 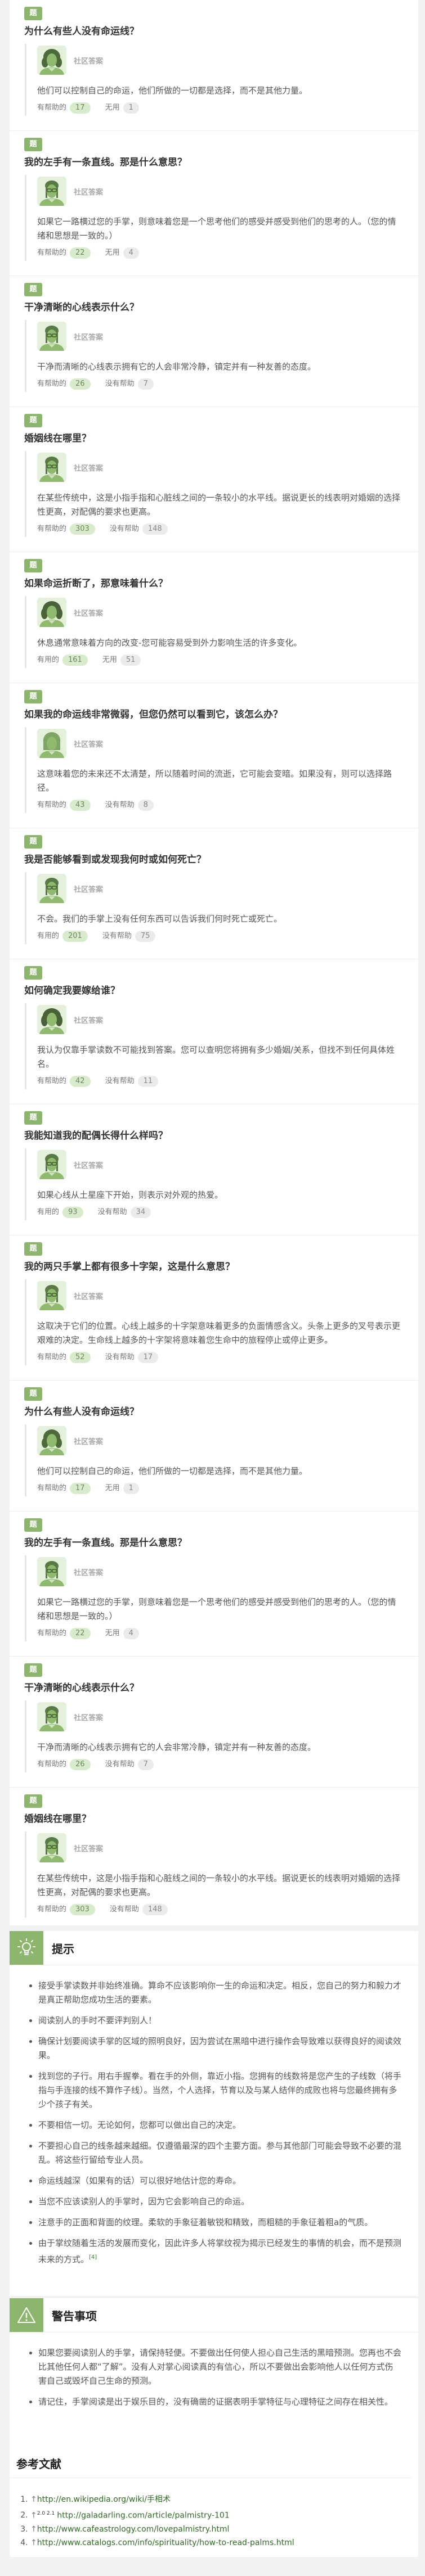 I want to click on question-title: 我是否能够看到或发现我何时或如何死亡？, so click(x=115, y=859).